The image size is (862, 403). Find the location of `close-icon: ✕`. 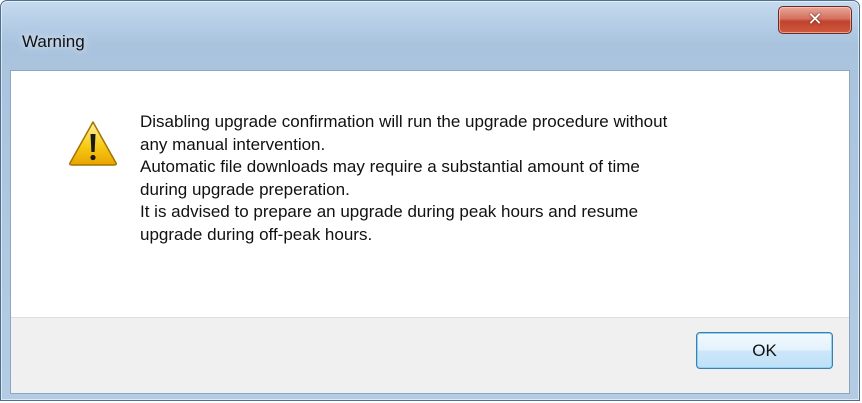

close-icon: ✕ is located at coordinates (815, 19).